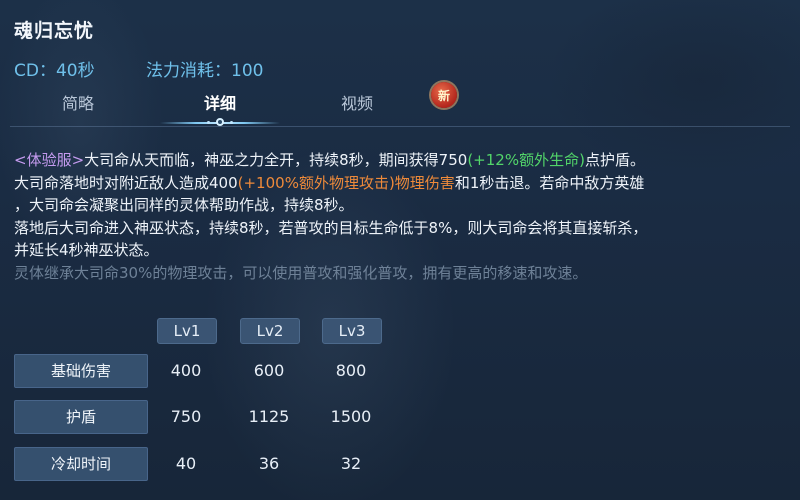 Image resolution: width=800 pixels, height=500 pixels. I want to click on indicator-dot-left, so click(208, 122).